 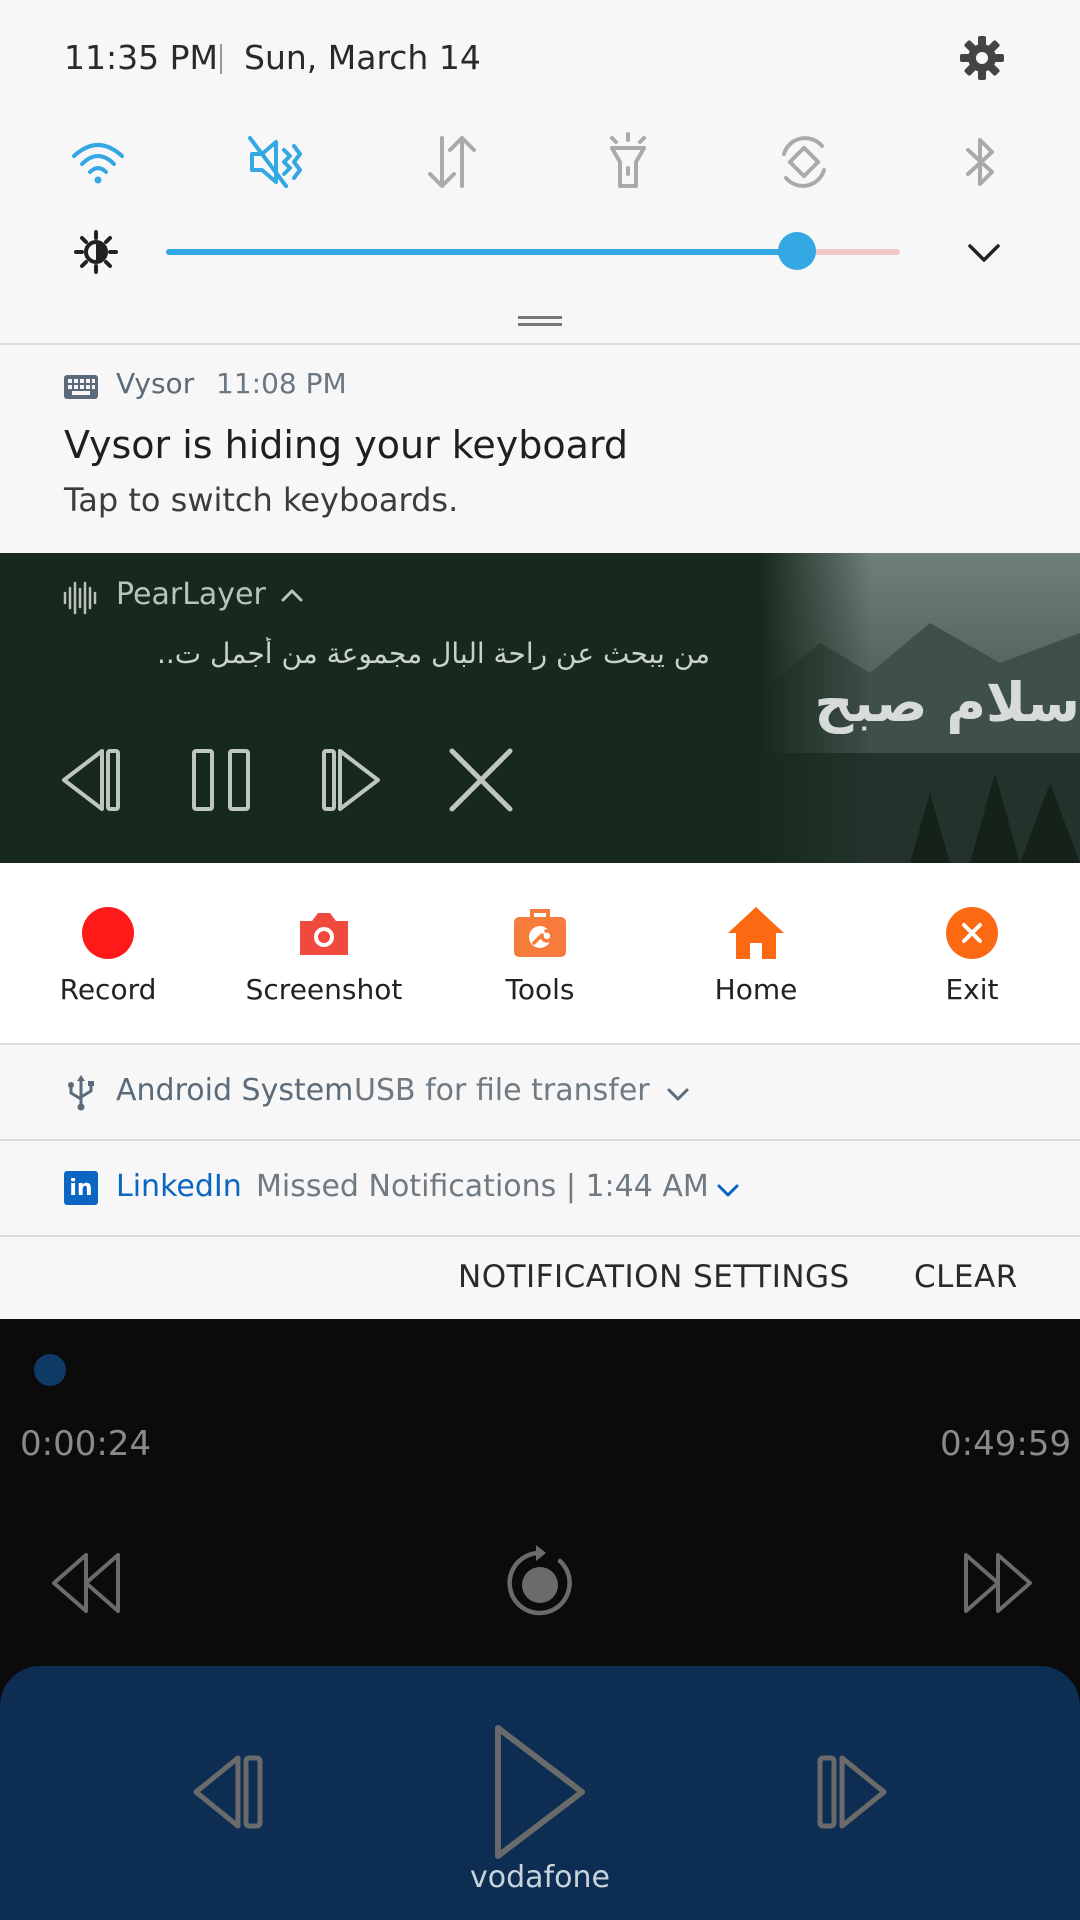 What do you see at coordinates (221, 780) in the screenshot?
I see `pause-icon` at bounding box center [221, 780].